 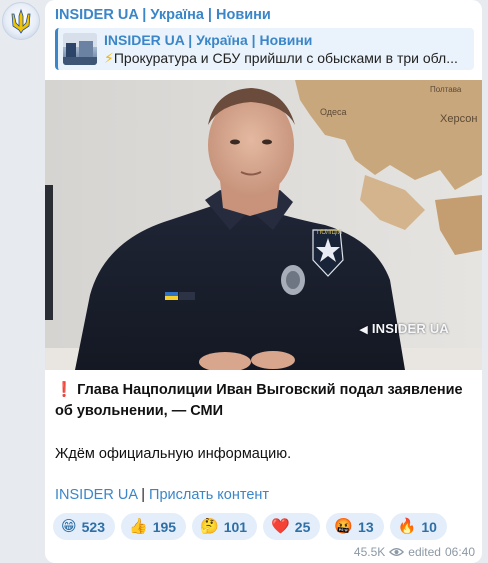 I want to click on heart-icon: ❤️, so click(x=280, y=526).